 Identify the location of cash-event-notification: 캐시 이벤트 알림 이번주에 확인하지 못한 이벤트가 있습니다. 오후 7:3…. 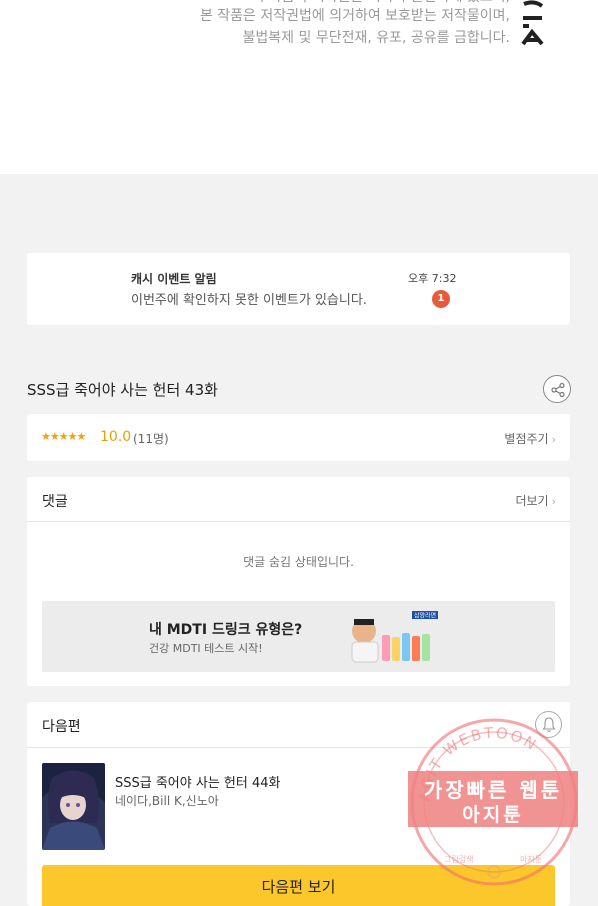
(298, 289).